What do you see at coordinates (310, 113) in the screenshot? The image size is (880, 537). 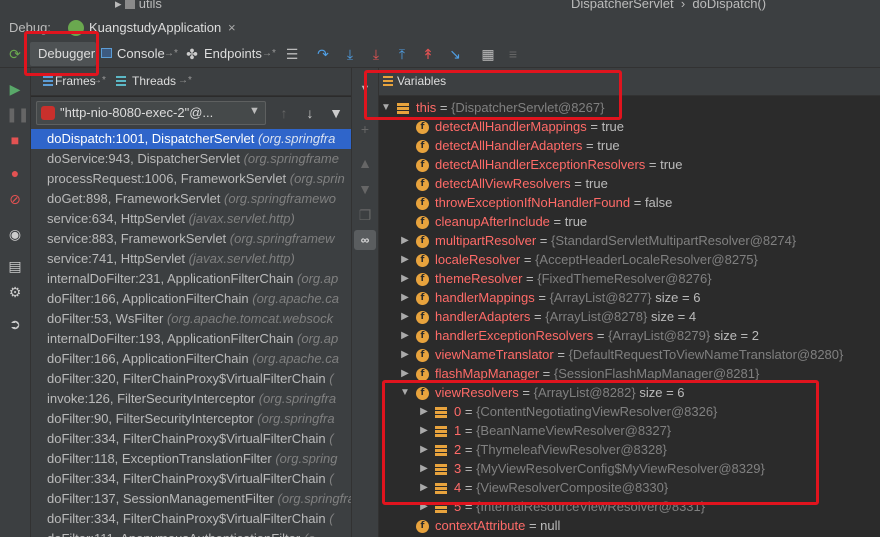 I see `arrow-down-icon: ↓` at bounding box center [310, 113].